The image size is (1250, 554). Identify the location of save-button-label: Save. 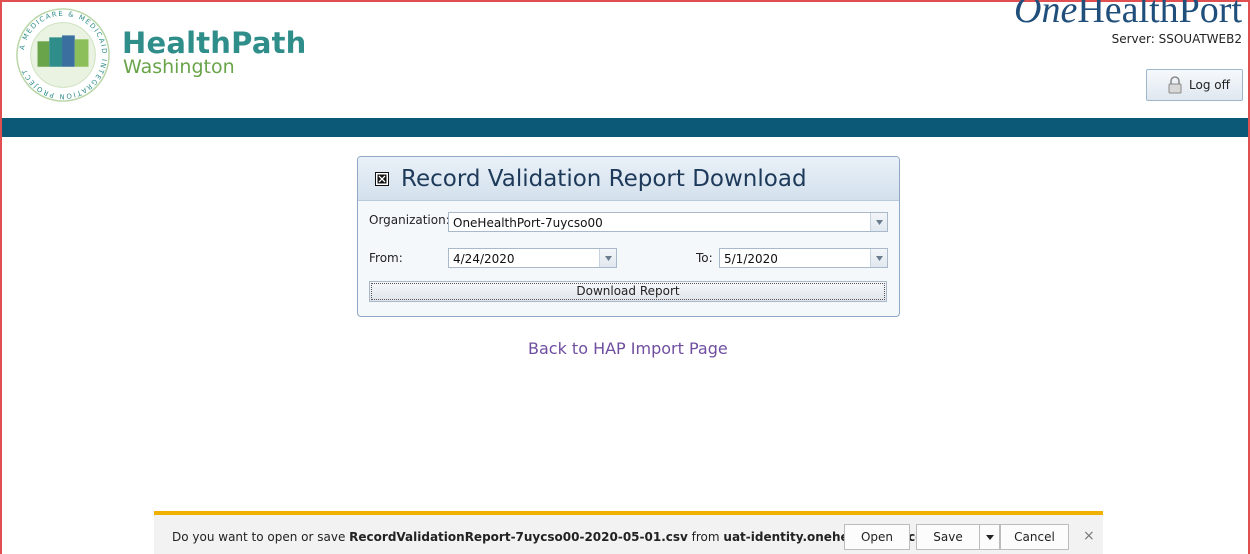
(948, 537).